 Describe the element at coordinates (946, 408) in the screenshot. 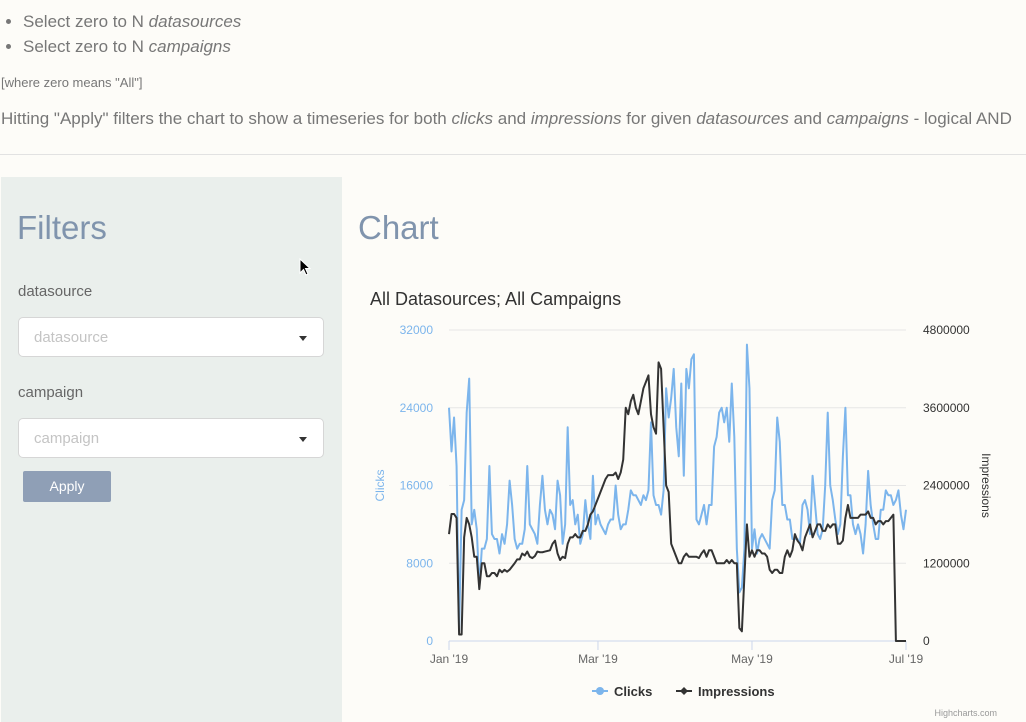

I see `y-right-tick-label: 3600000` at that location.